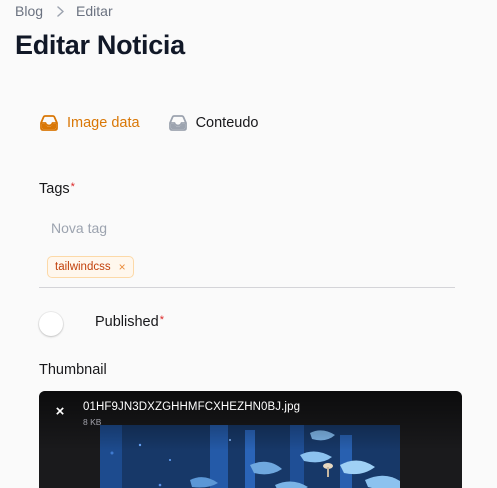 The image size is (497, 488). What do you see at coordinates (60, 411) in the screenshot?
I see `remove-file-icon: ×` at bounding box center [60, 411].